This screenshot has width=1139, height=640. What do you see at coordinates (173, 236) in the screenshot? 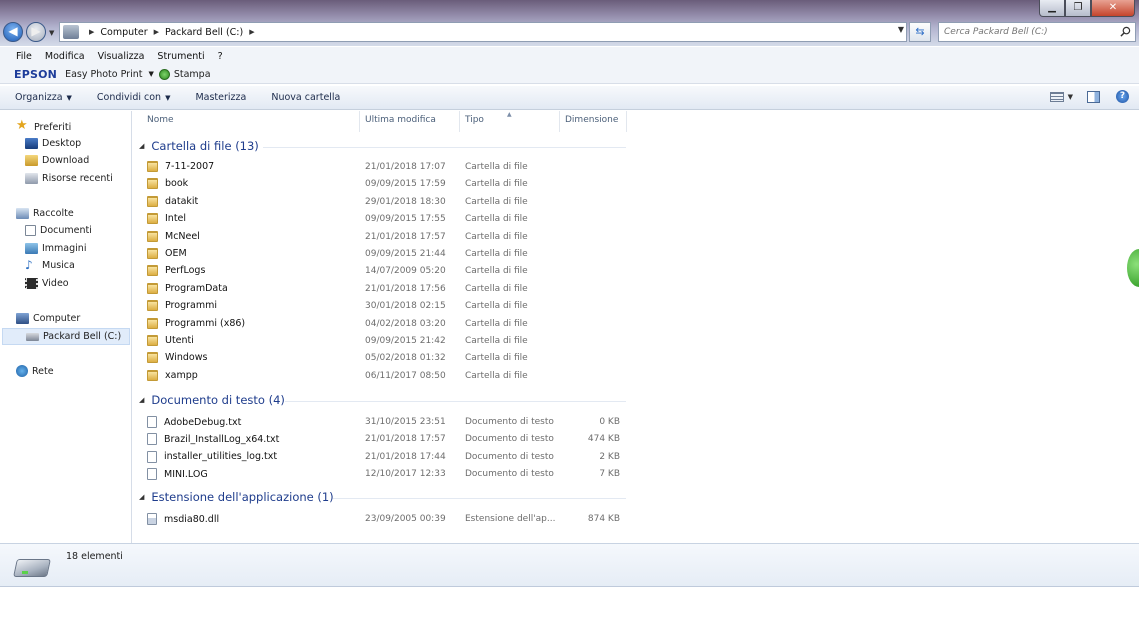
I see `file-name-cell: McNeel` at bounding box center [173, 236].